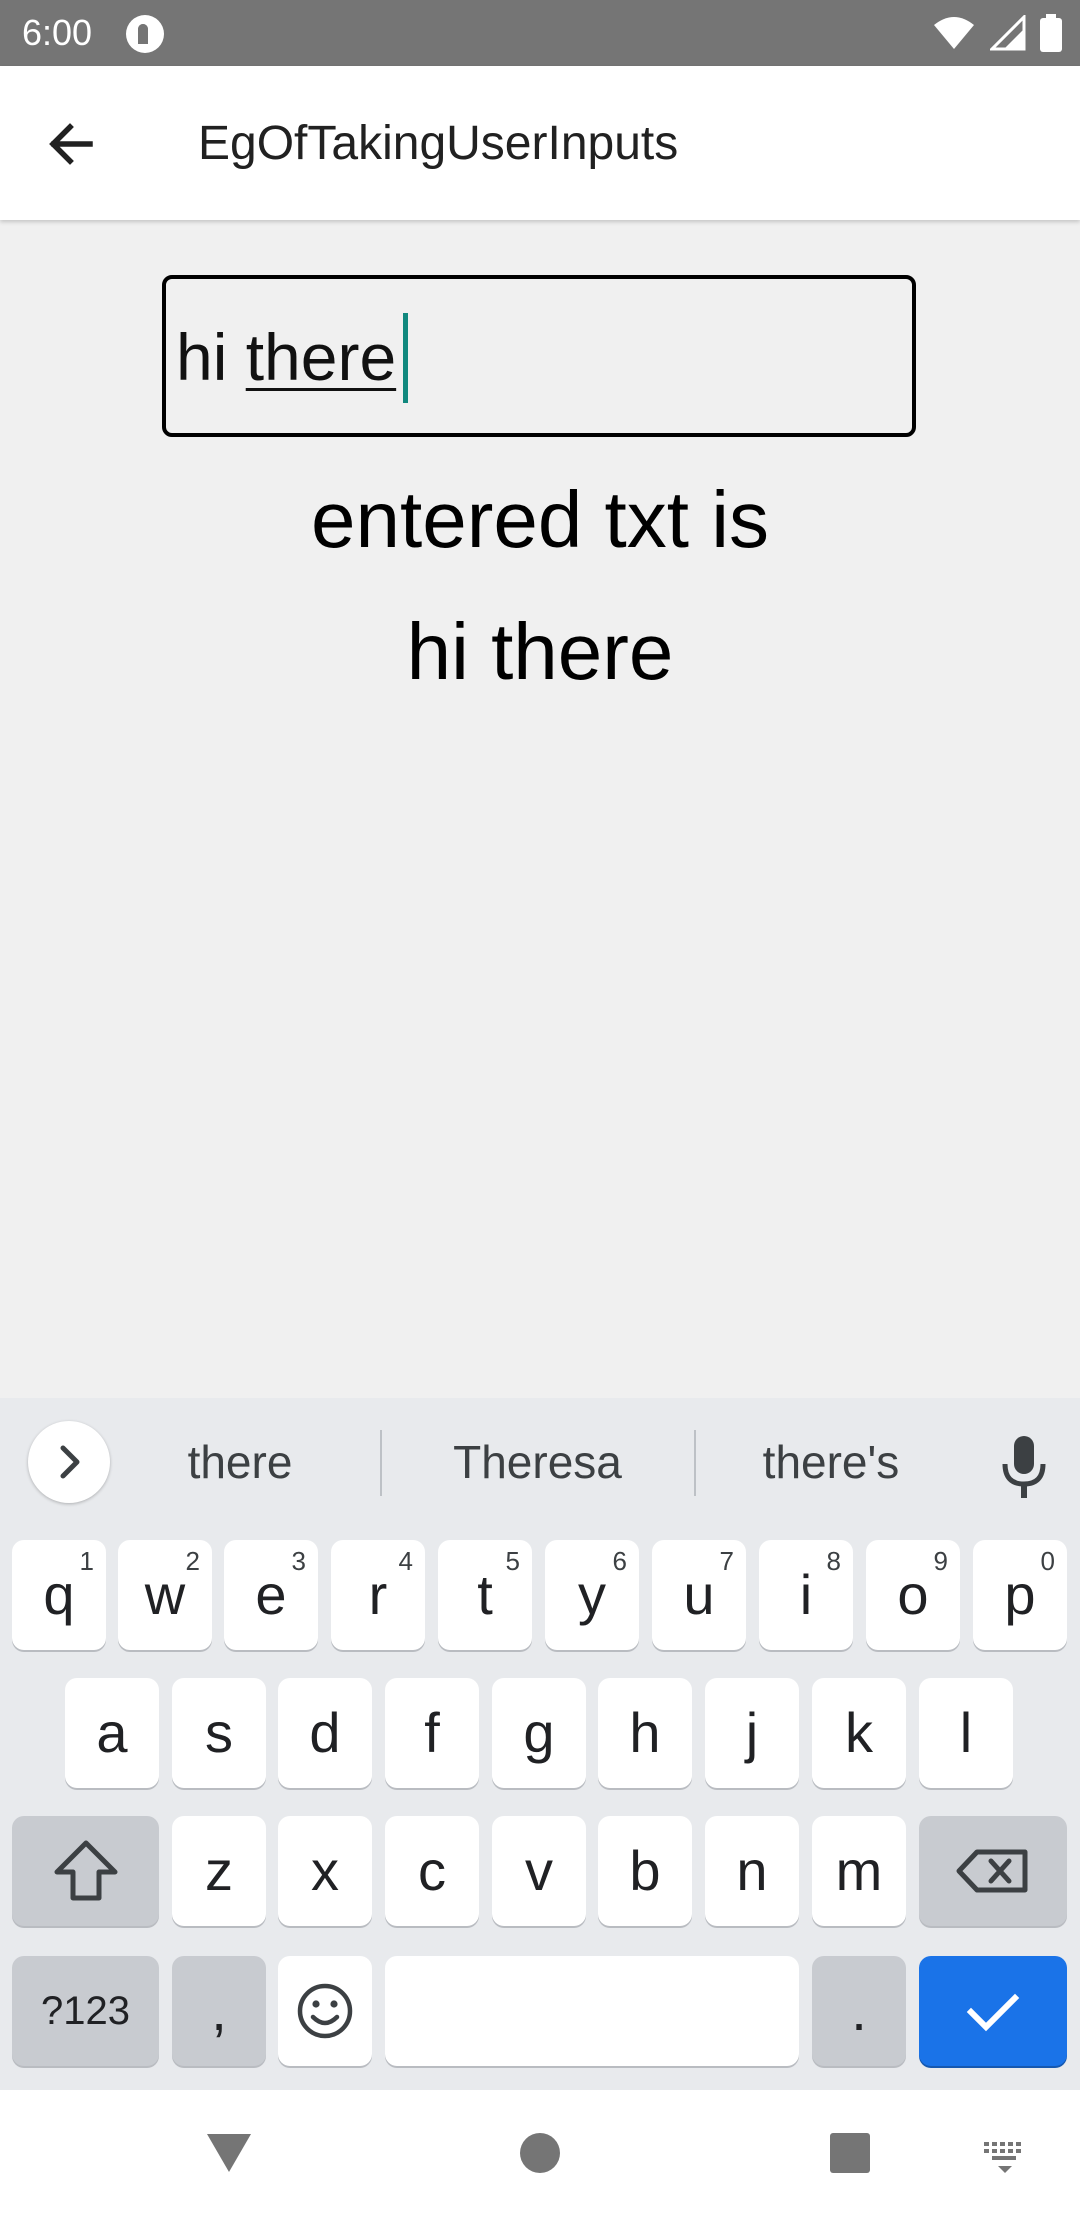 Image resolution: width=1080 pixels, height=2220 pixels. I want to click on suggestion-3: there's, so click(831, 1462).